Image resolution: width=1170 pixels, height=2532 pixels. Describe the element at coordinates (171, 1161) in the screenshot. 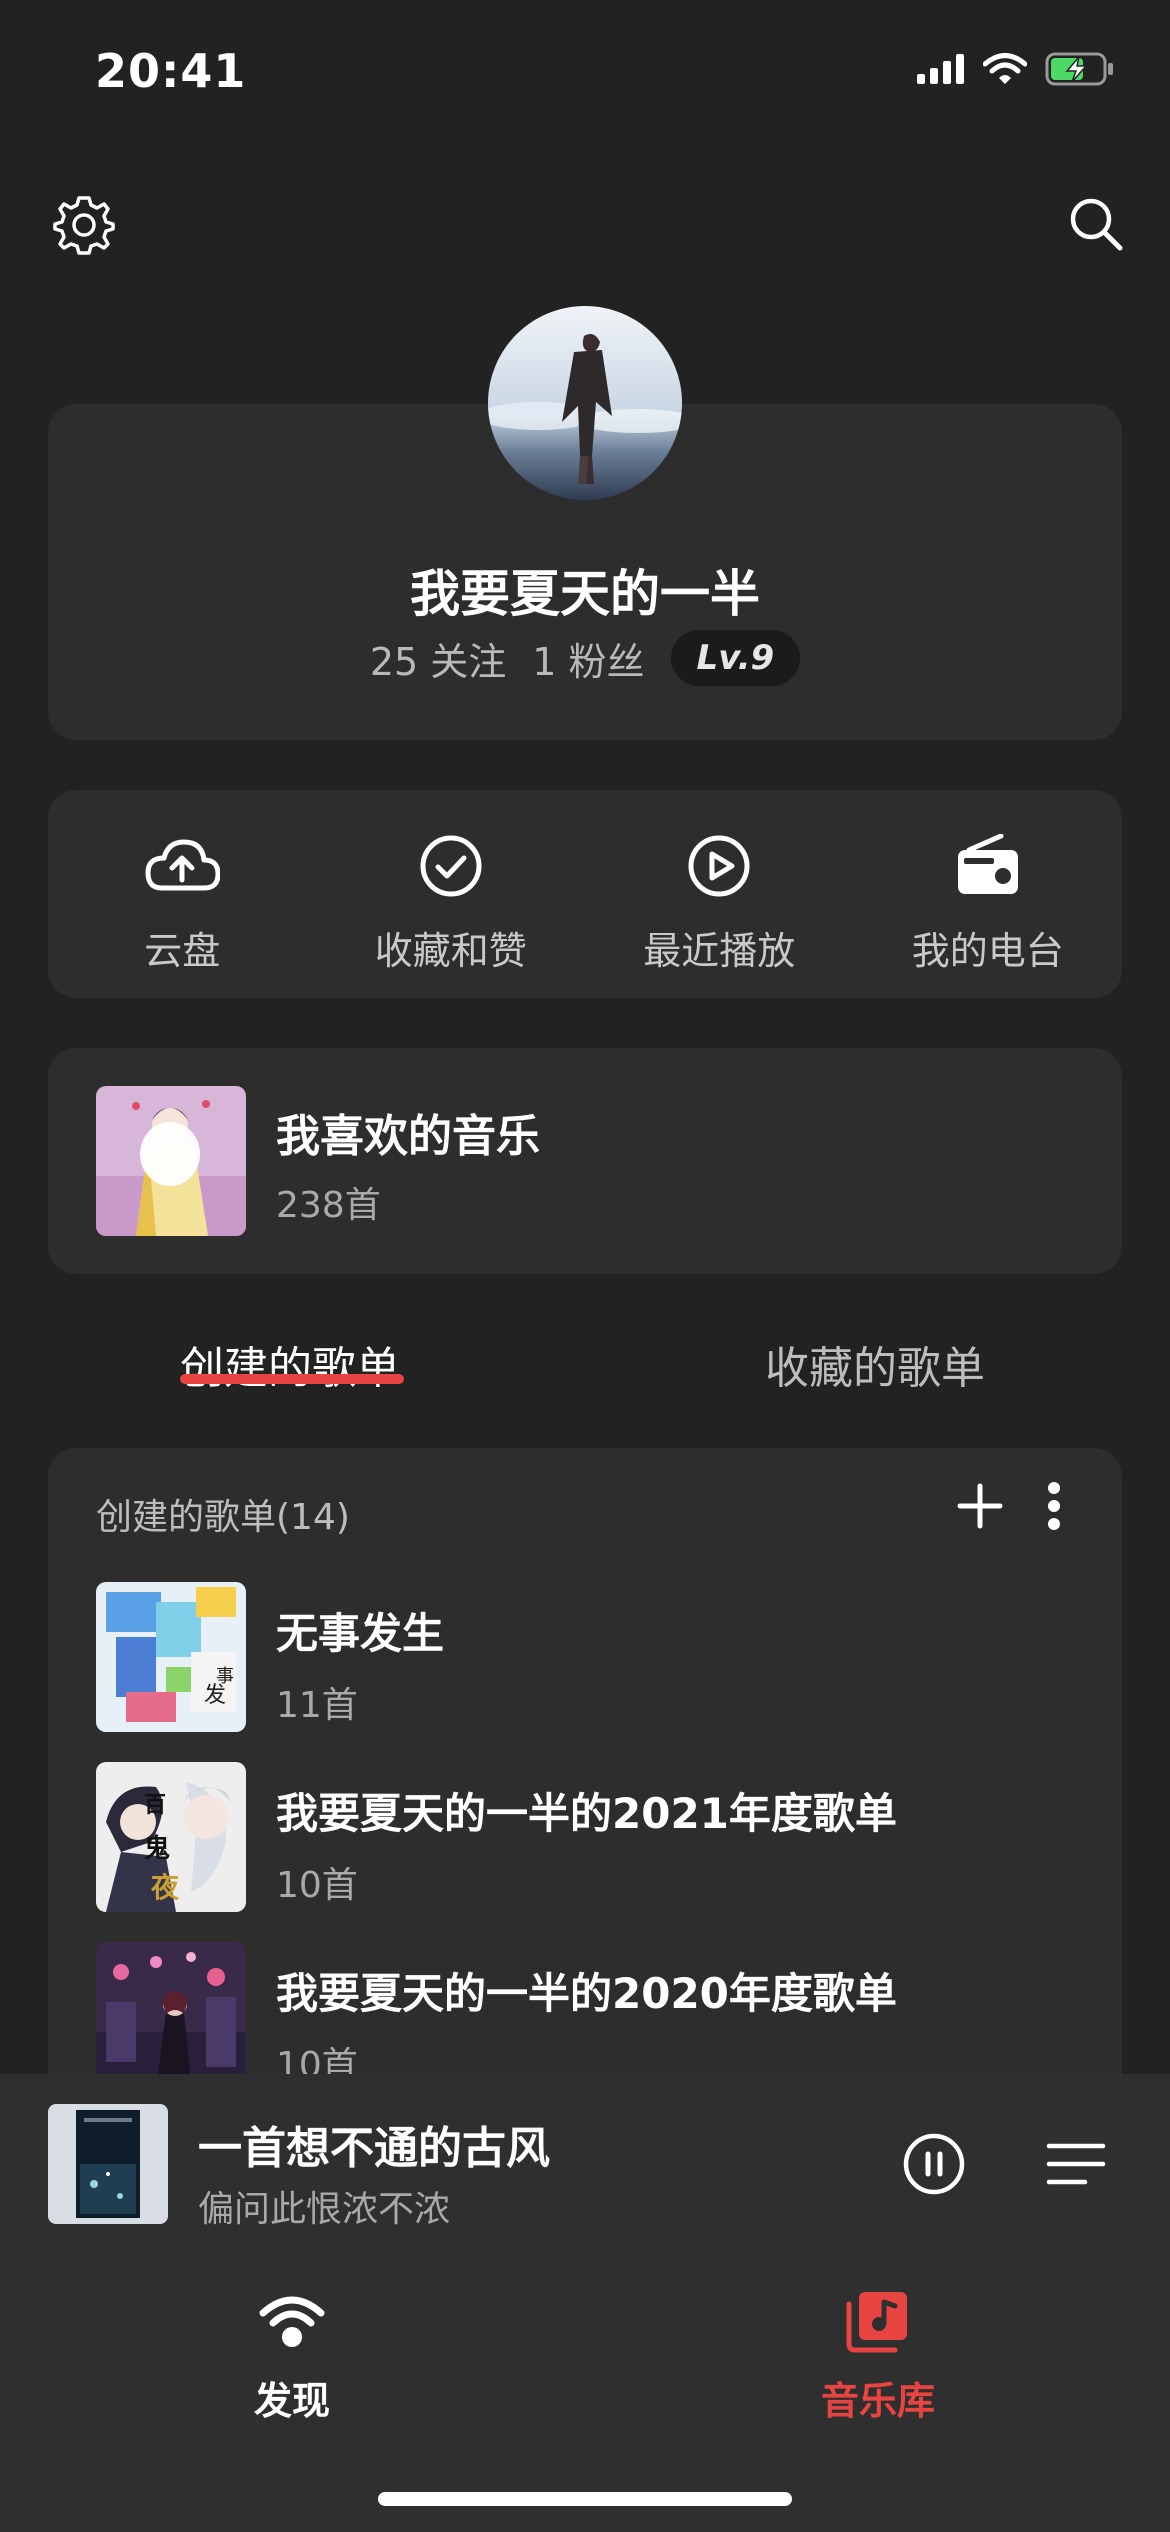

I see `liked-music-cover` at that location.